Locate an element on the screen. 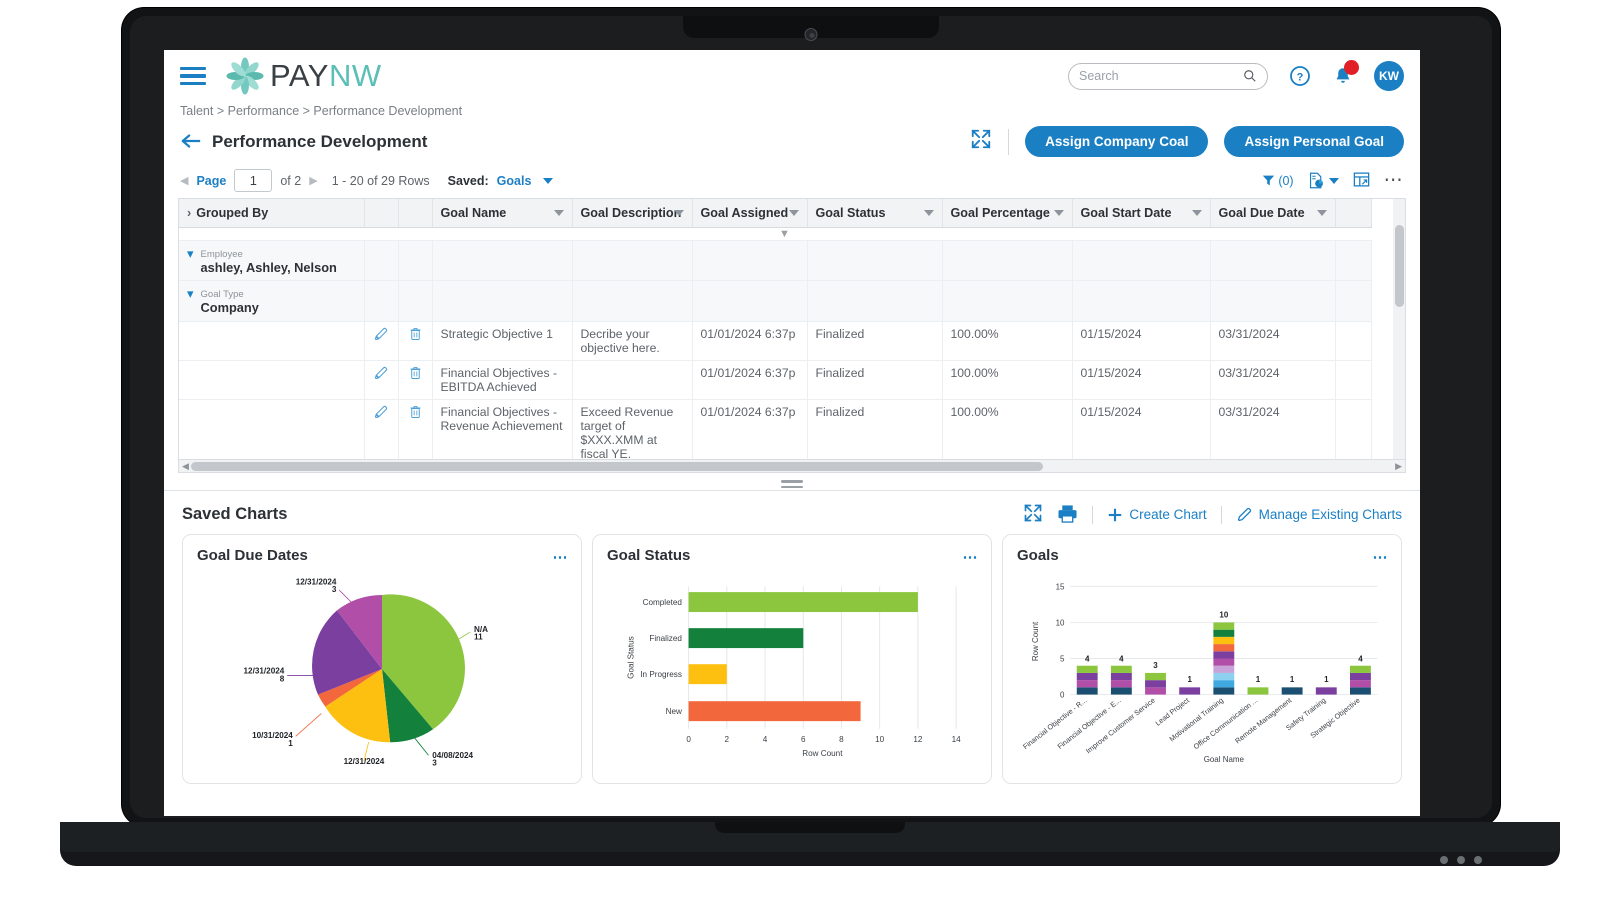 The height and width of the screenshot is (922, 1622). bell-icon is located at coordinates (1345, 73).